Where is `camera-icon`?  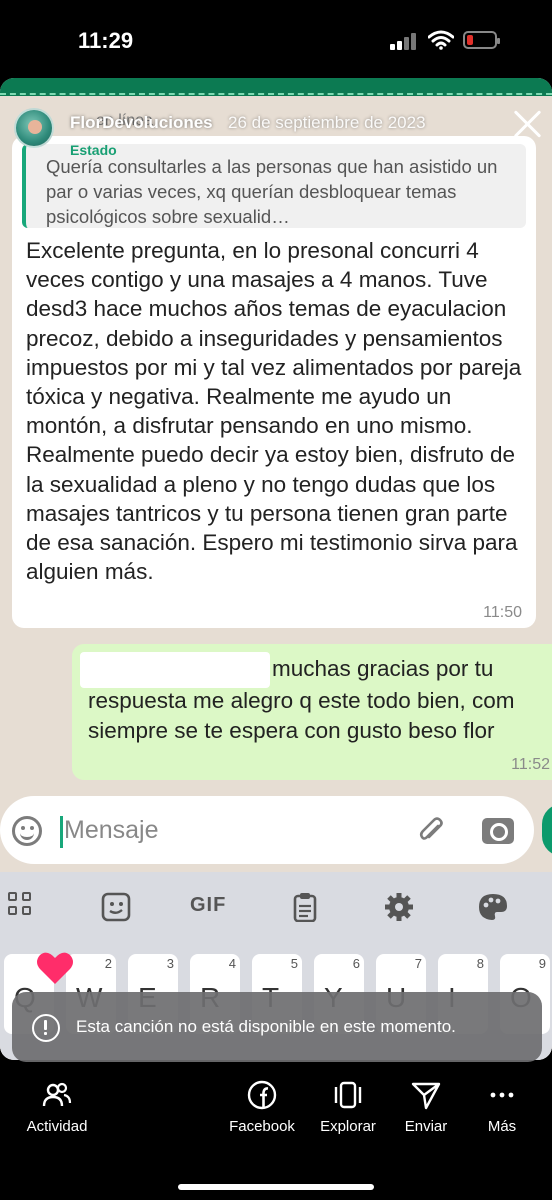
camera-icon is located at coordinates (498, 831).